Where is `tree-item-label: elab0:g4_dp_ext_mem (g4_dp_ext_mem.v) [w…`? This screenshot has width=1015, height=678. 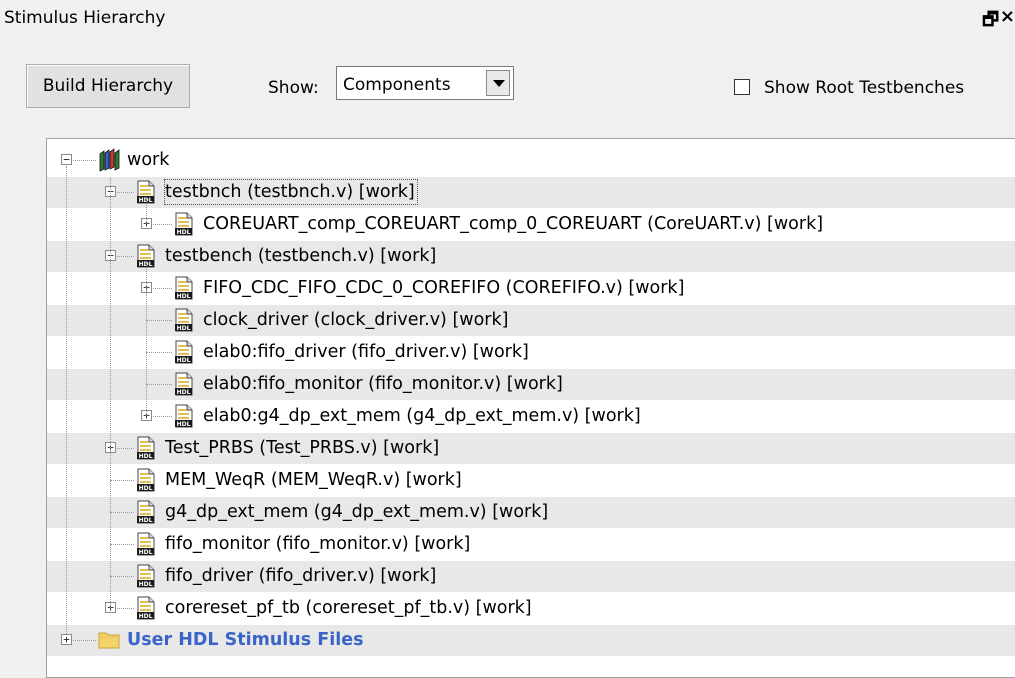
tree-item-label: elab0:g4_dp_ext_mem (g4_dp_ext_mem.v) [w… is located at coordinates (423, 416).